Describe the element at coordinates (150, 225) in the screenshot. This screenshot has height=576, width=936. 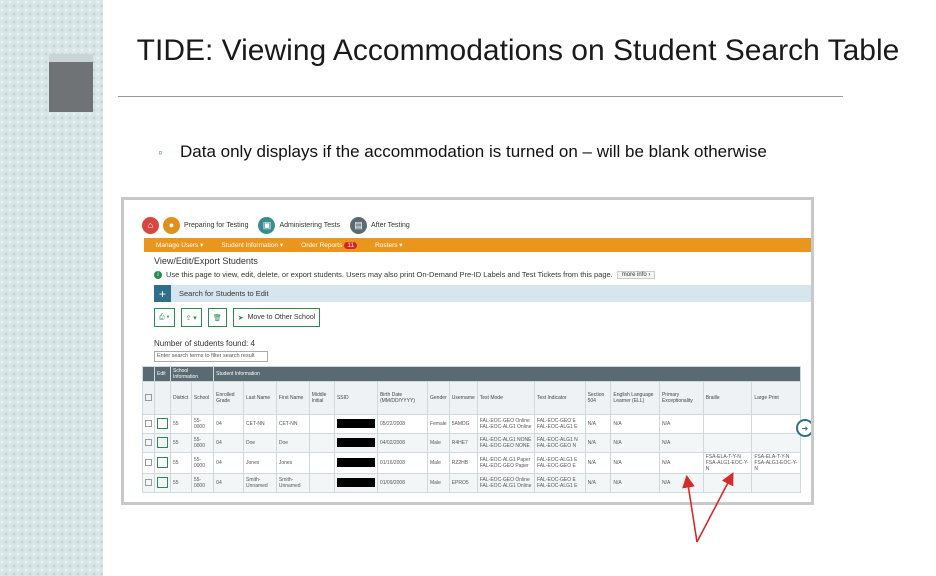
I see `home-icon: ⌂` at that location.